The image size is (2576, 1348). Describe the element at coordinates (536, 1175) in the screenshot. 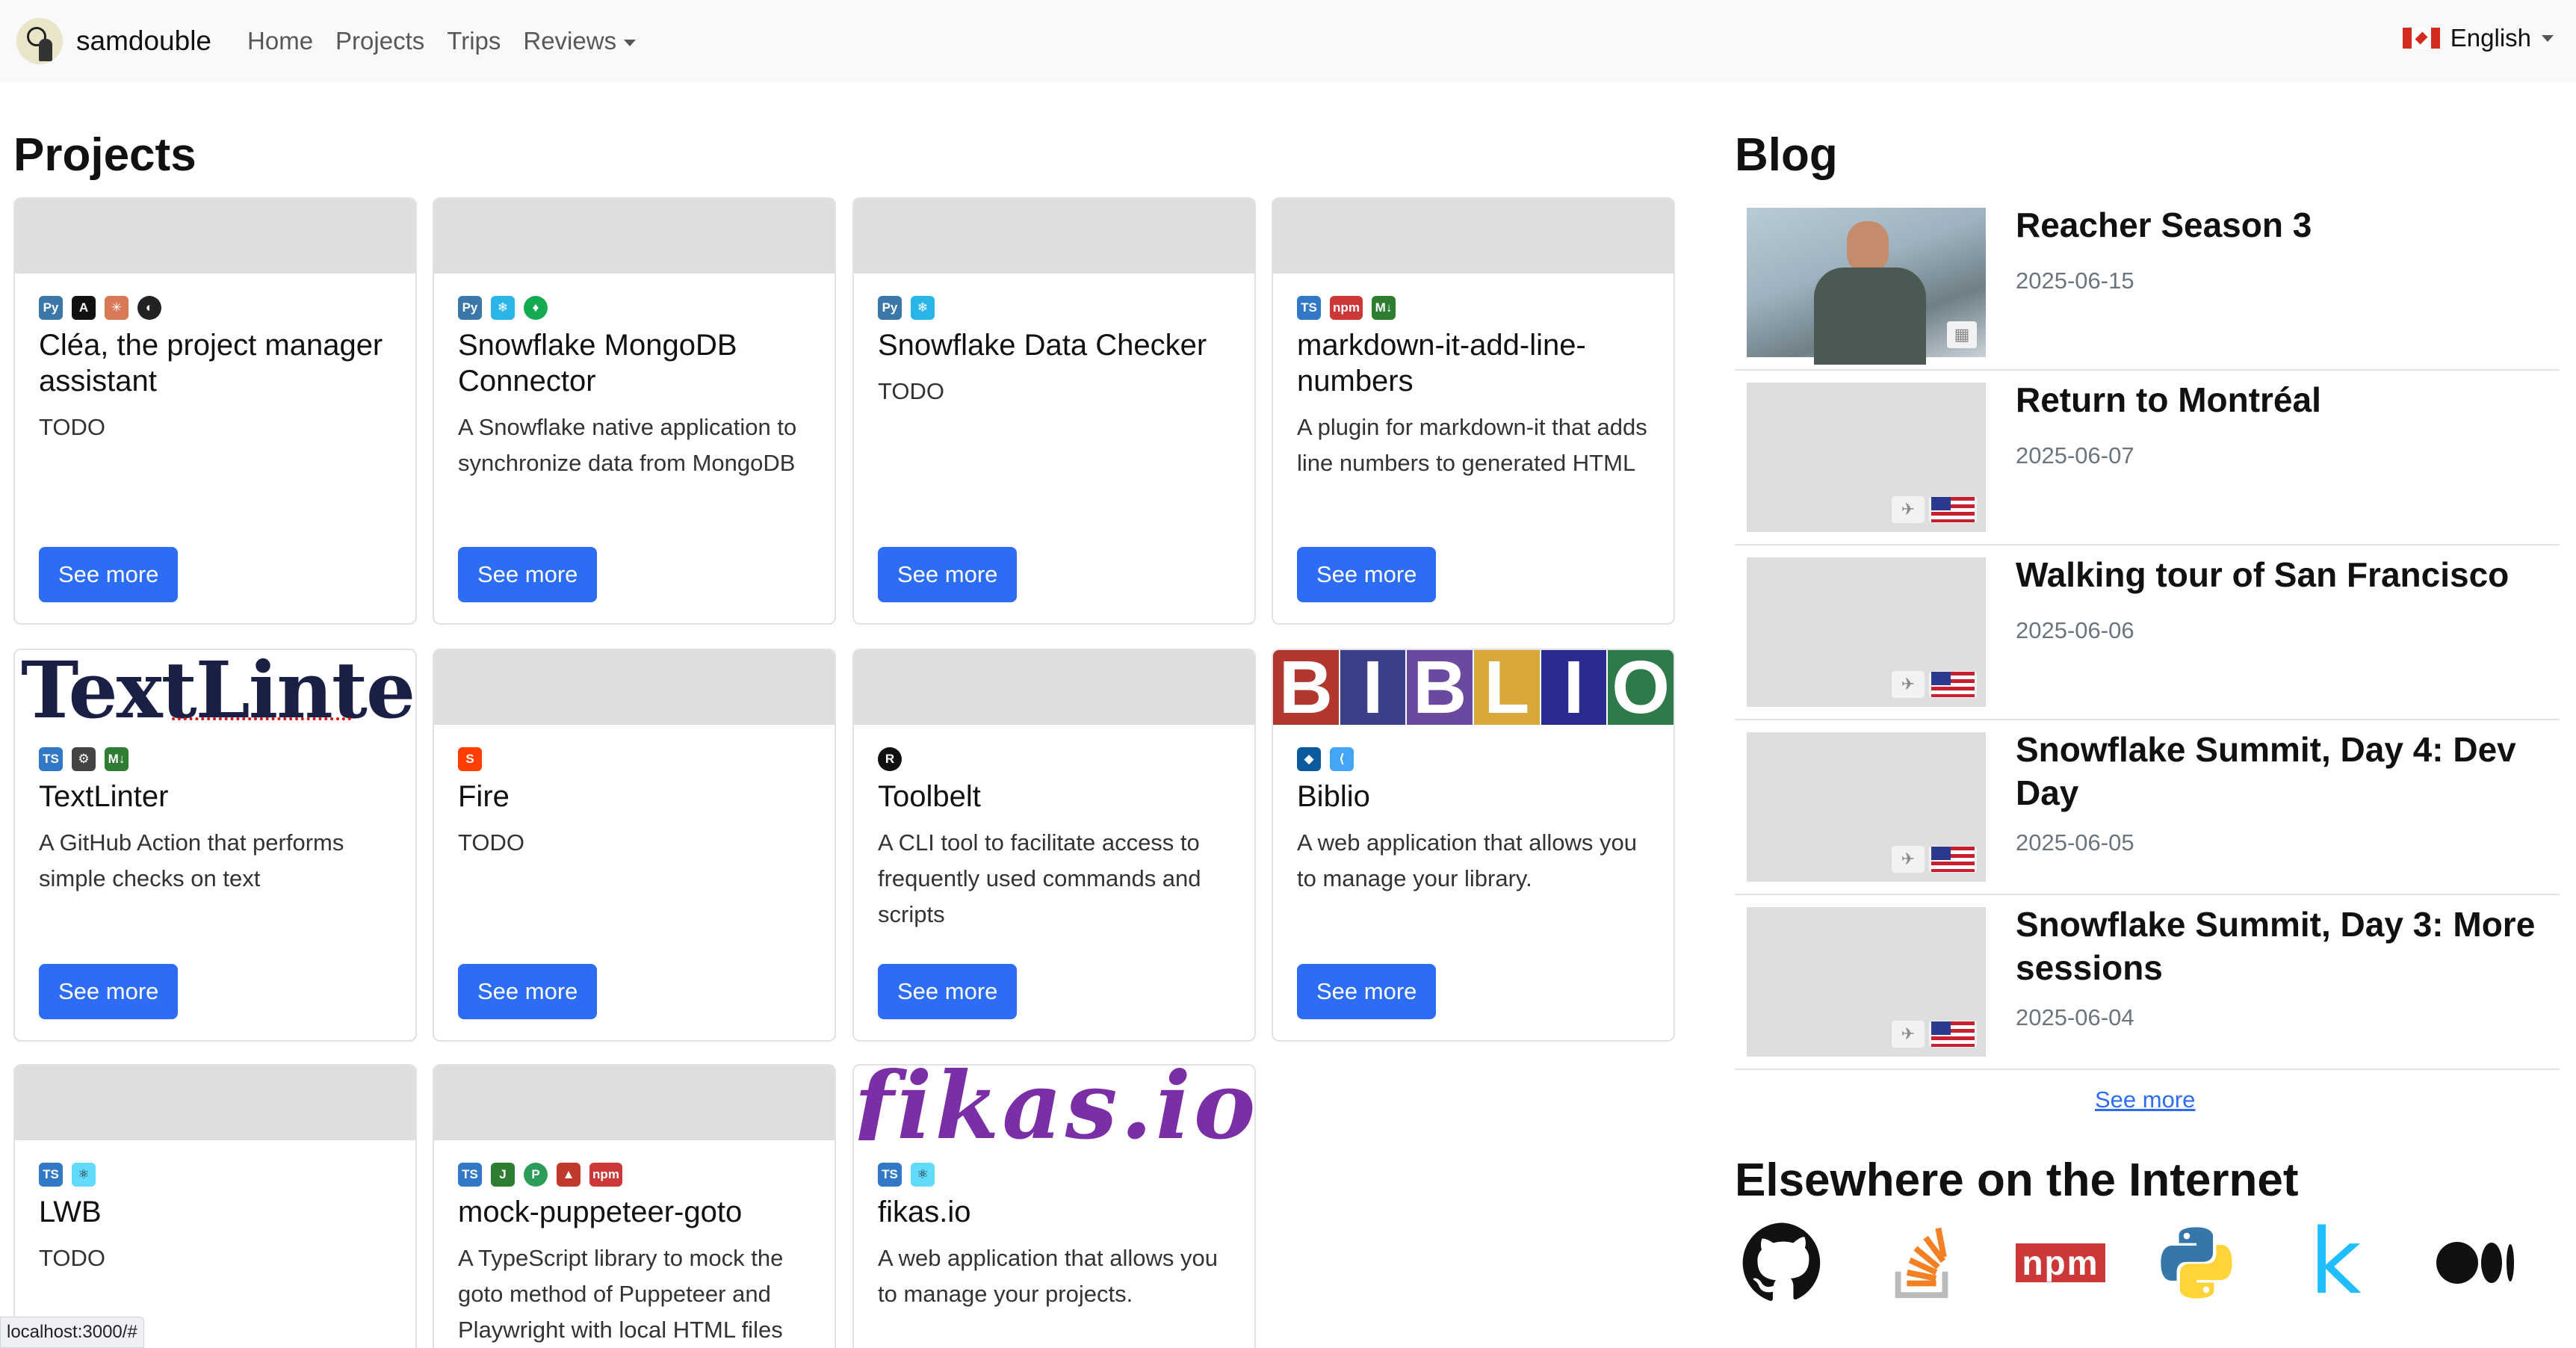

I see `puppeteer-icon: P` at that location.